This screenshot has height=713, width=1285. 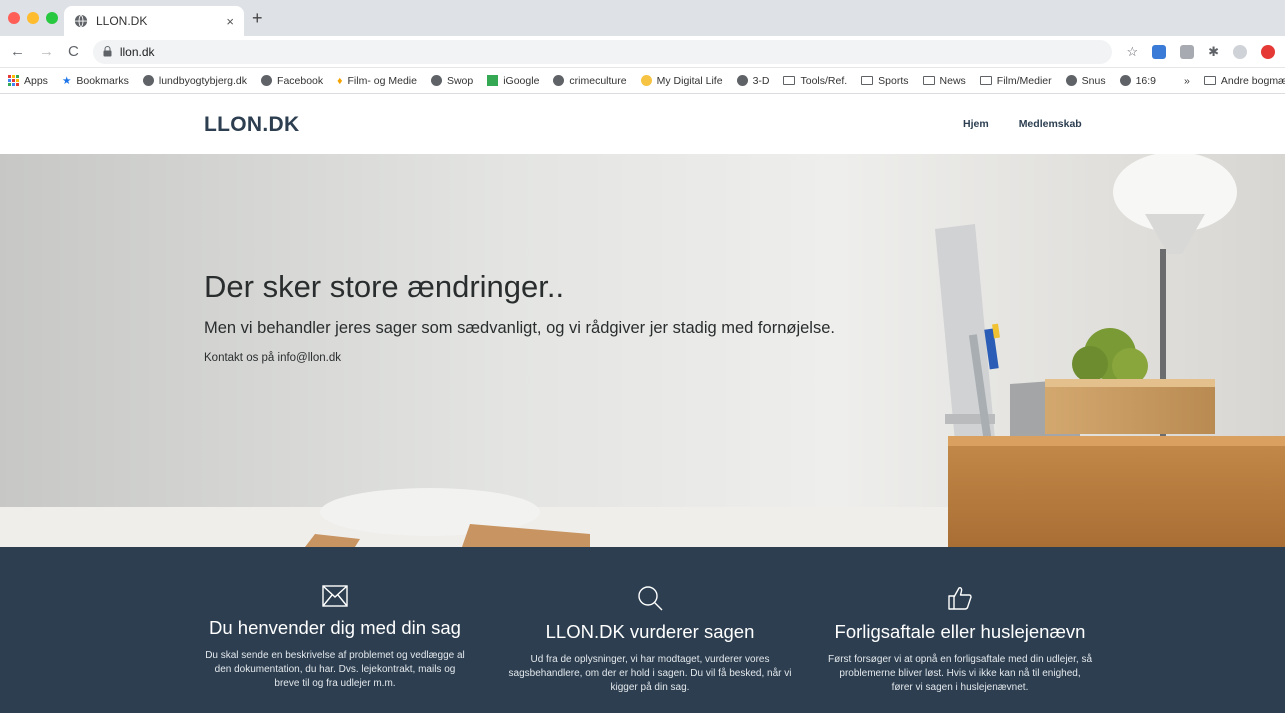 I want to click on bookmark-item: 16:9, so click(x=1137, y=81).